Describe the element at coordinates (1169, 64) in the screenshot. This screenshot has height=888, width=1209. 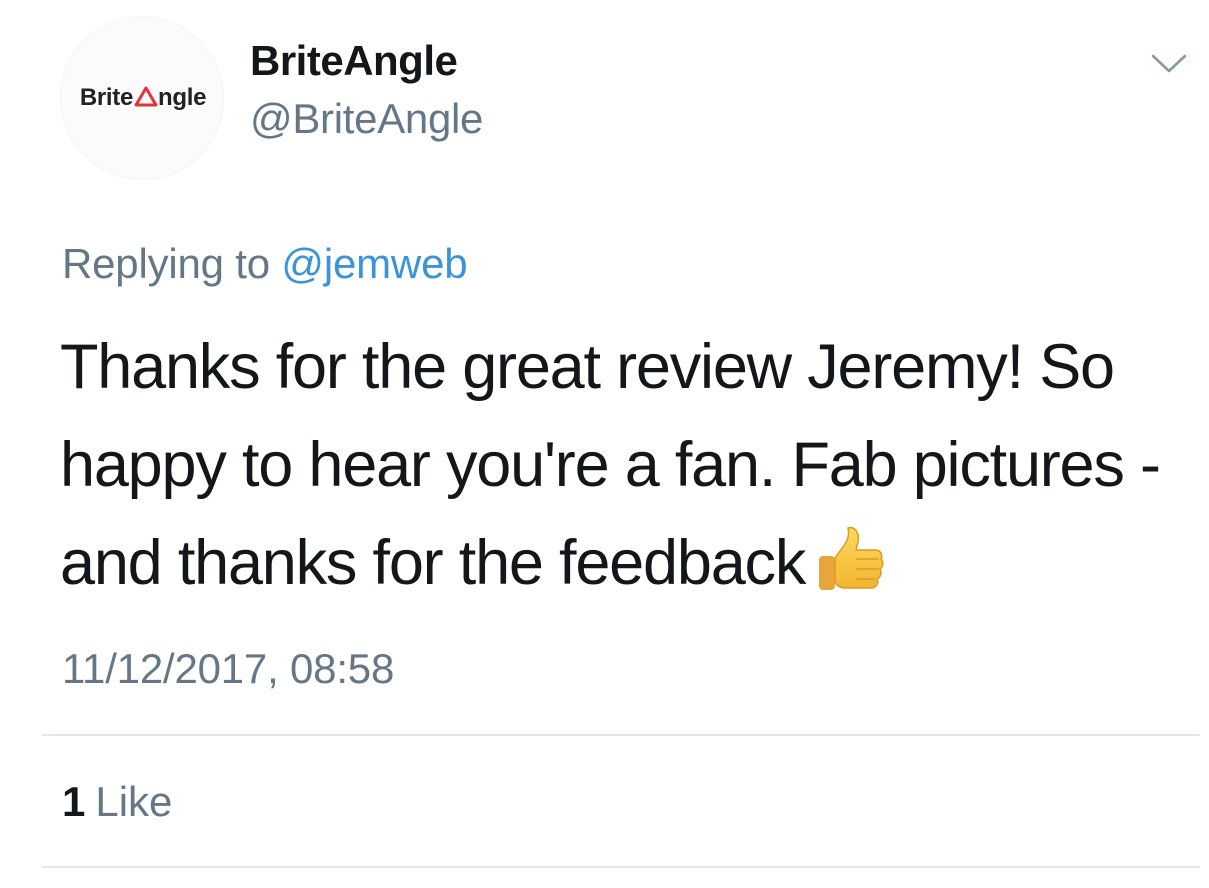
I see `chevron-down-icon` at that location.